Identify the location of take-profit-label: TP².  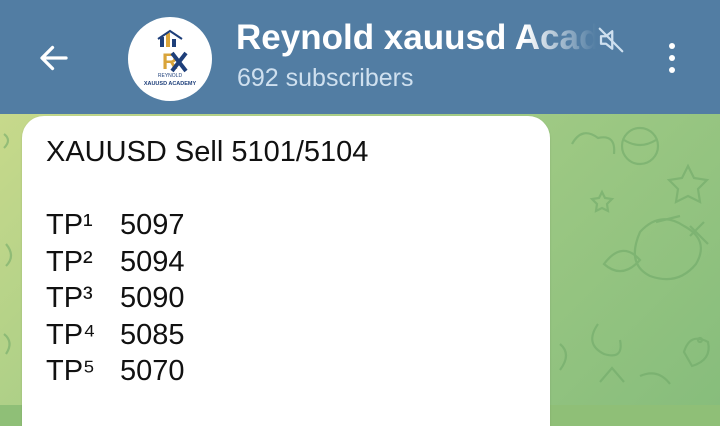
(69, 261).